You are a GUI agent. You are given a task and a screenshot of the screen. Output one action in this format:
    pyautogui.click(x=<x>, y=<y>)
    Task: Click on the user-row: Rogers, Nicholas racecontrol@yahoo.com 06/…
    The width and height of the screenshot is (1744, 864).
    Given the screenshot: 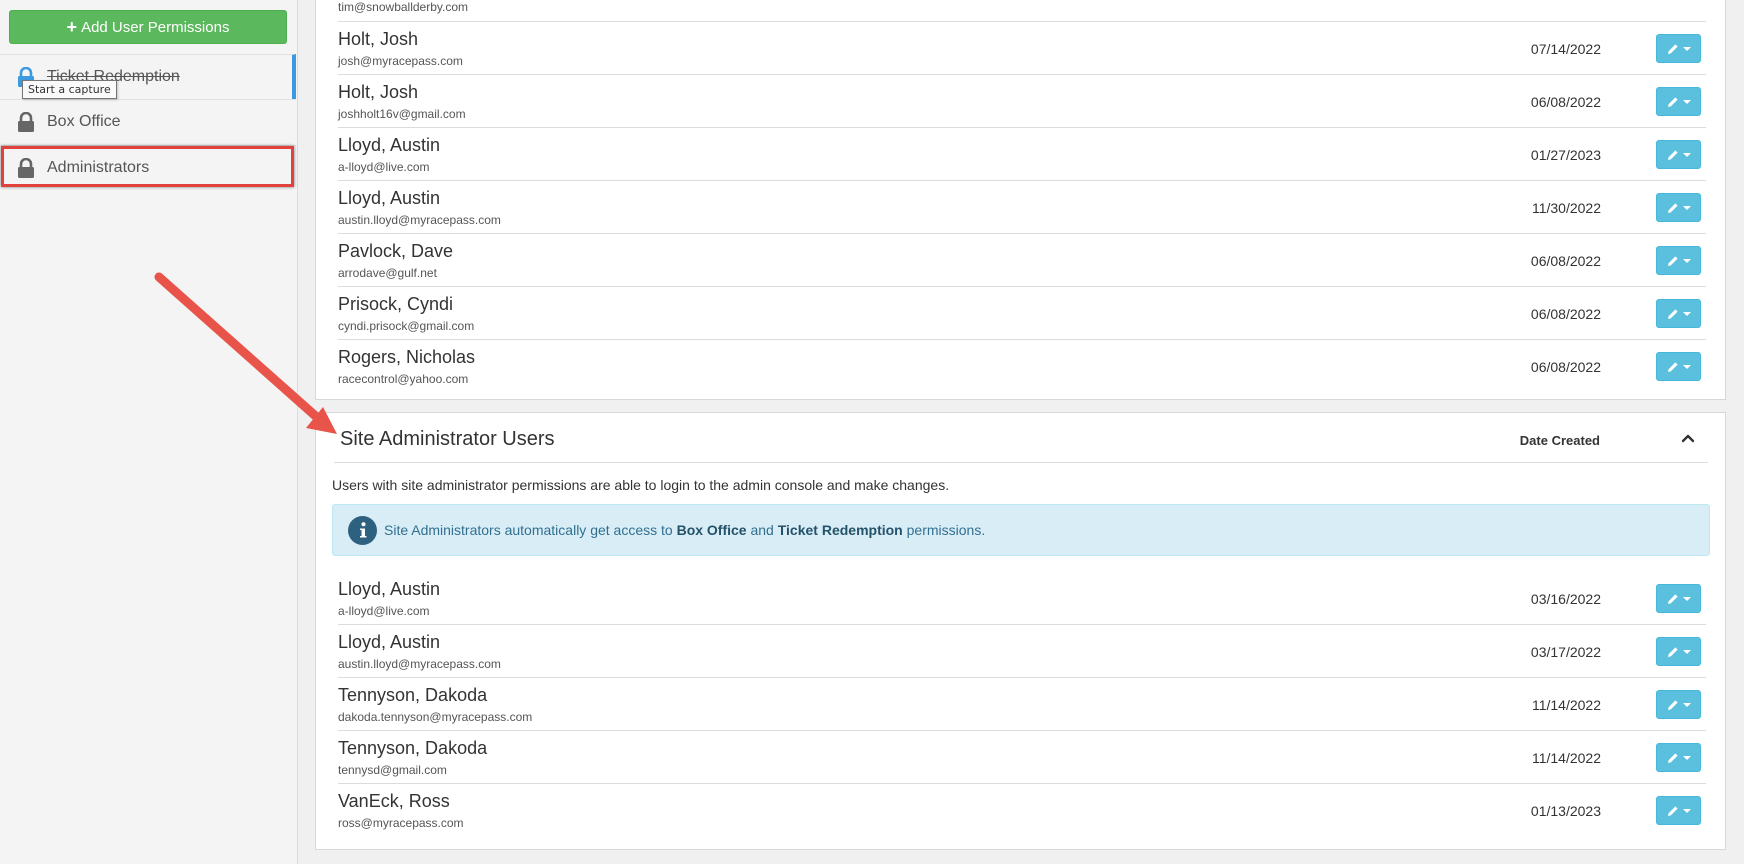 What is the action you would take?
    pyautogui.click(x=1022, y=366)
    